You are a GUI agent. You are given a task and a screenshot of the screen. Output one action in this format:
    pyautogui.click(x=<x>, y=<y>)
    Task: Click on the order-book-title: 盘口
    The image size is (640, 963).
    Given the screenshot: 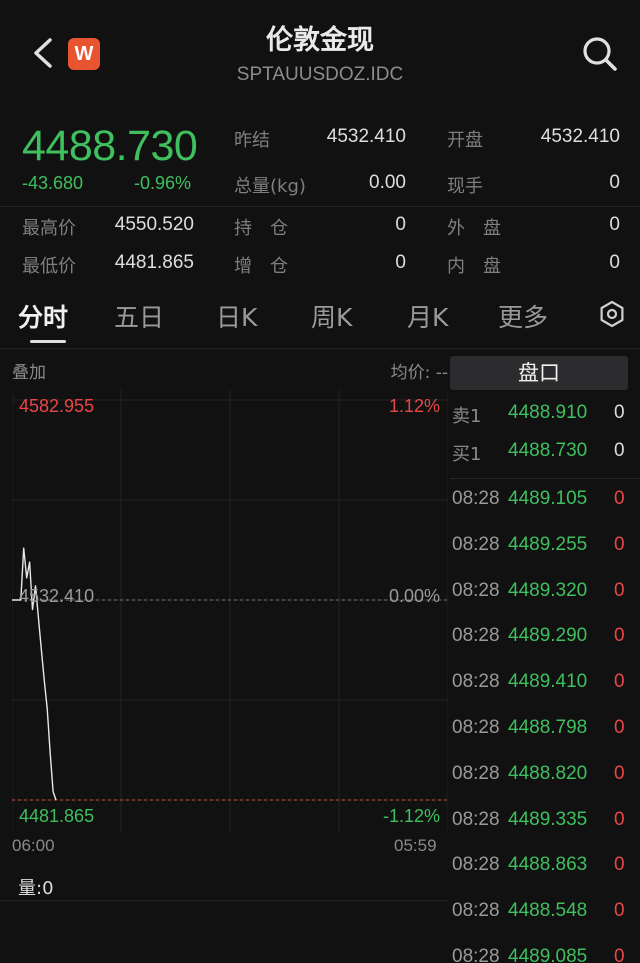 What is the action you would take?
    pyautogui.click(x=539, y=373)
    